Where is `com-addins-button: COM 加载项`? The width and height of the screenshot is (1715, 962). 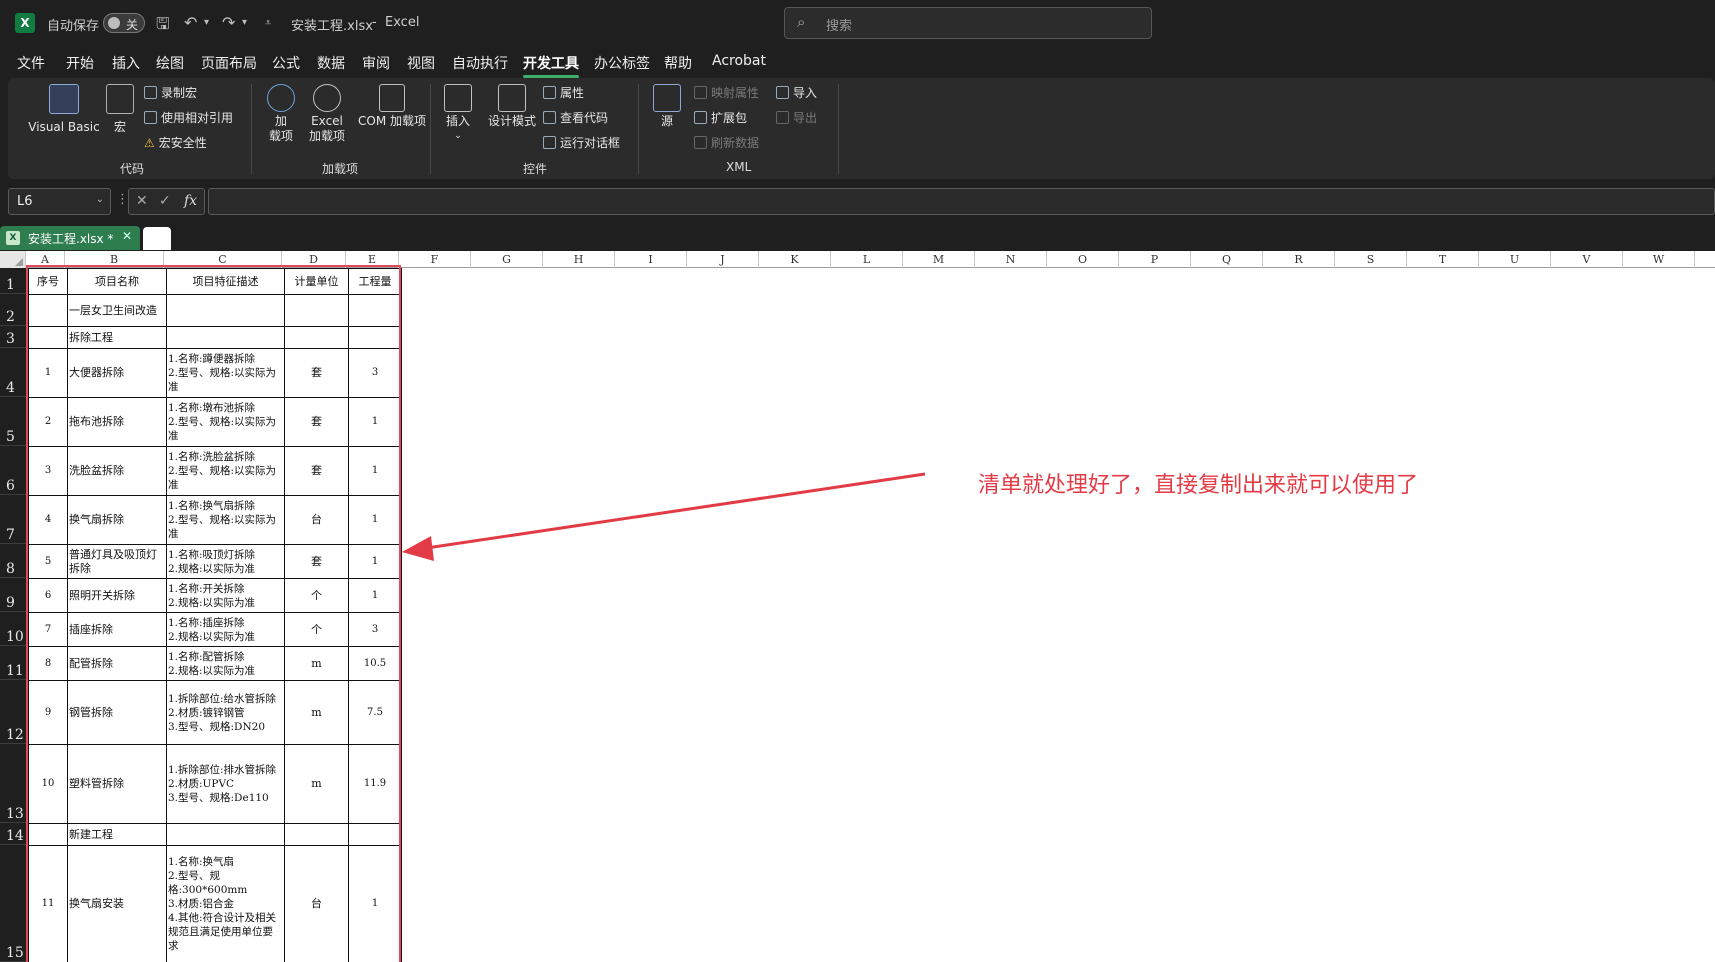 com-addins-button: COM 加载项 is located at coordinates (392, 106).